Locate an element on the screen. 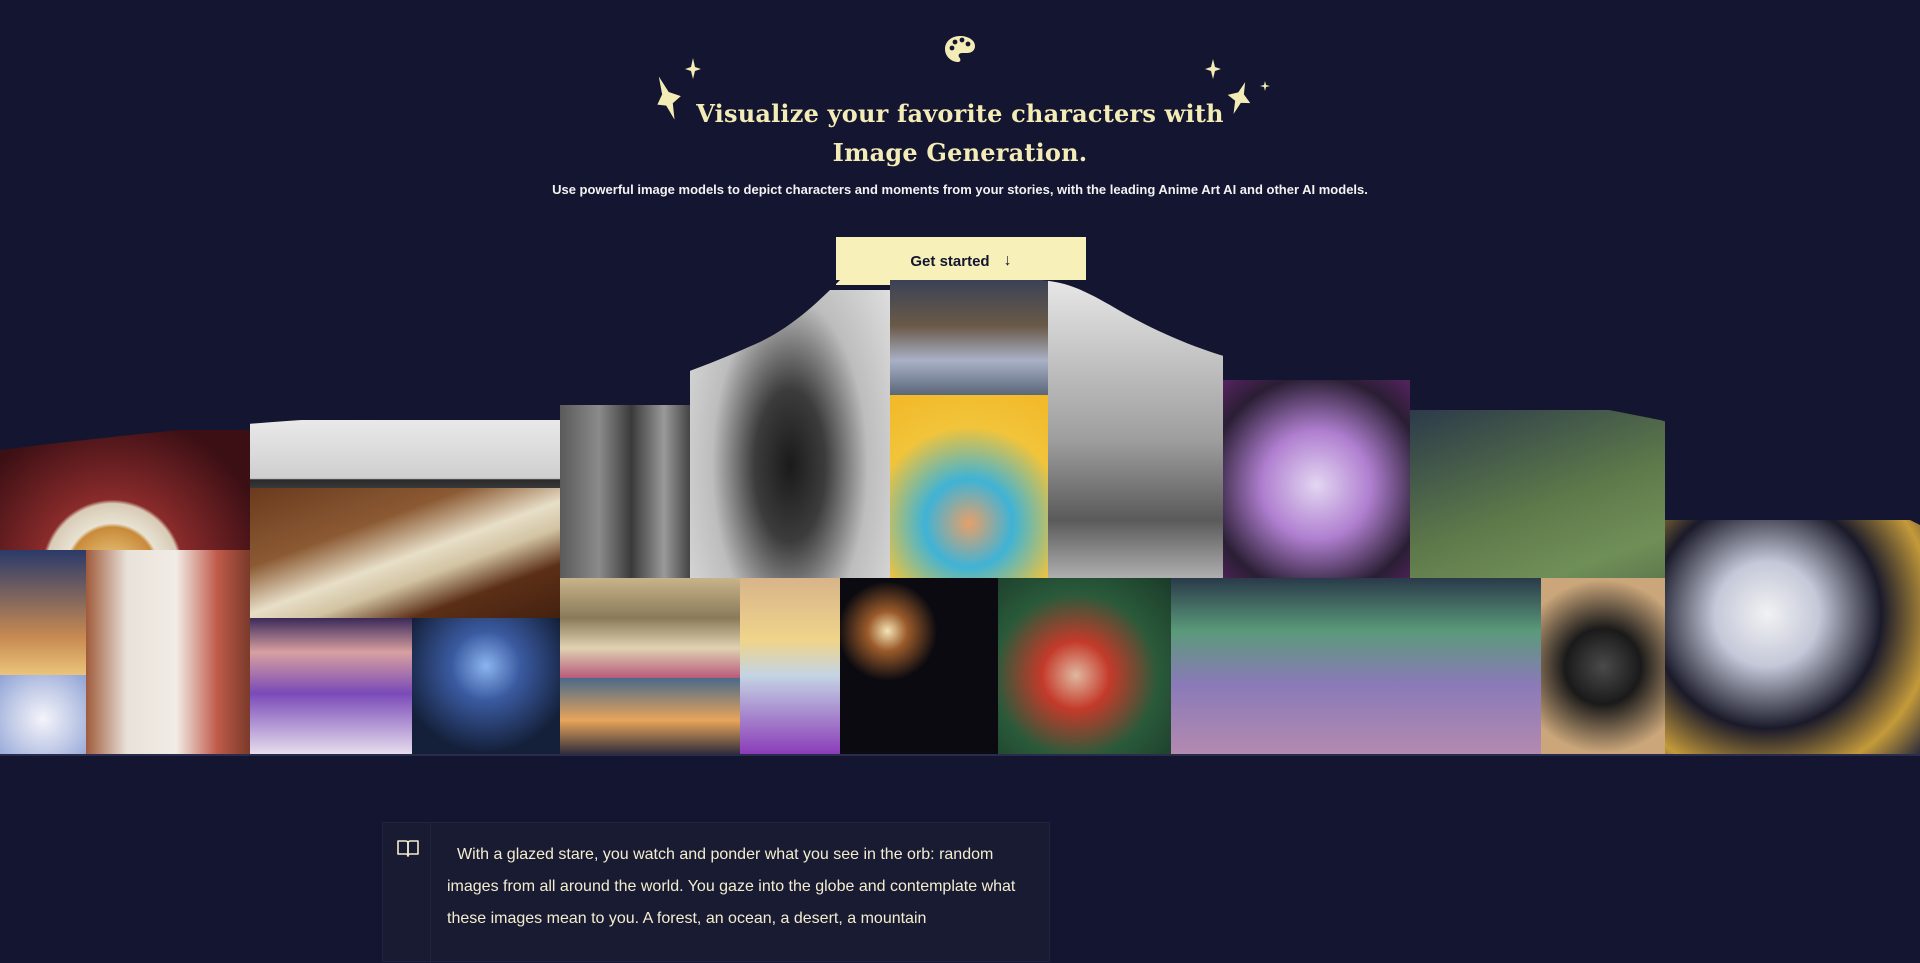 This screenshot has width=1920, height=963. story-gutter is located at coordinates (407, 893).